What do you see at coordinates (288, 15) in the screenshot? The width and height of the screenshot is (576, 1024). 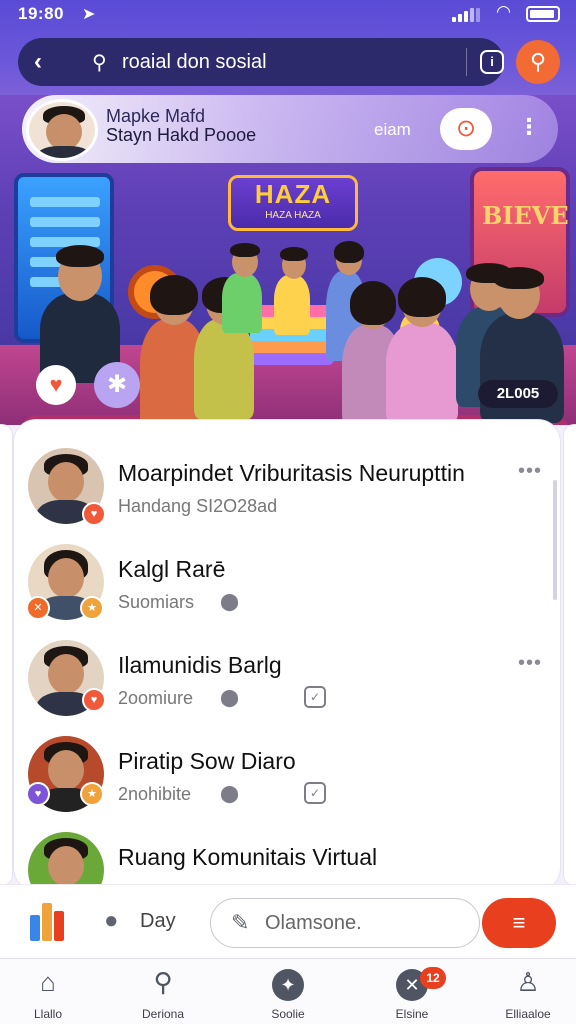 I see `status-bar: 19:80 ➤ ◠` at bounding box center [288, 15].